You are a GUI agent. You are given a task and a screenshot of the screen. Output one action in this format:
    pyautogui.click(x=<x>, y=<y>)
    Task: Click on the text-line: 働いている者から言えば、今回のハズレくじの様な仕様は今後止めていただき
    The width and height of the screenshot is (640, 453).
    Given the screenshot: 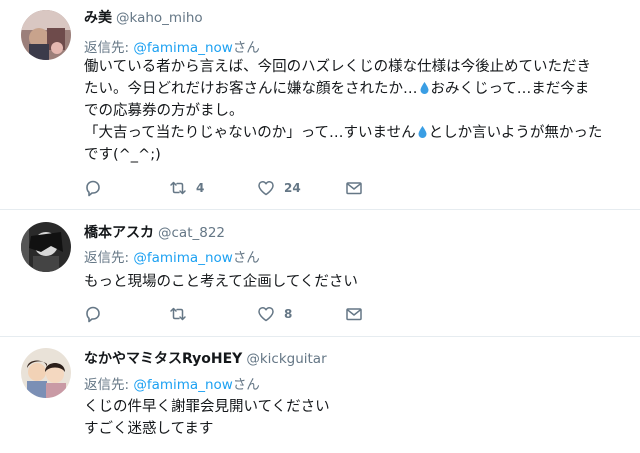 What is the action you would take?
    pyautogui.click(x=338, y=67)
    